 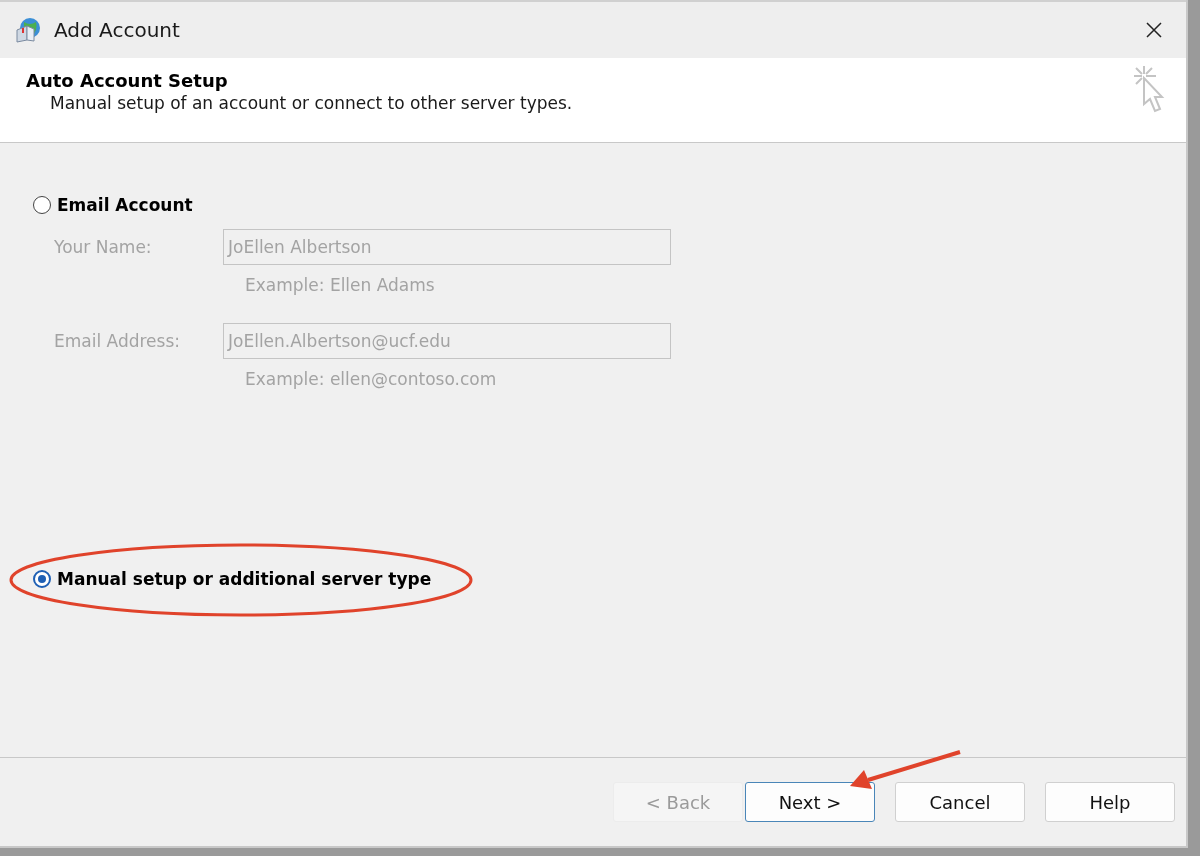 I want to click on dialog-button: Help, so click(x=1110, y=802).